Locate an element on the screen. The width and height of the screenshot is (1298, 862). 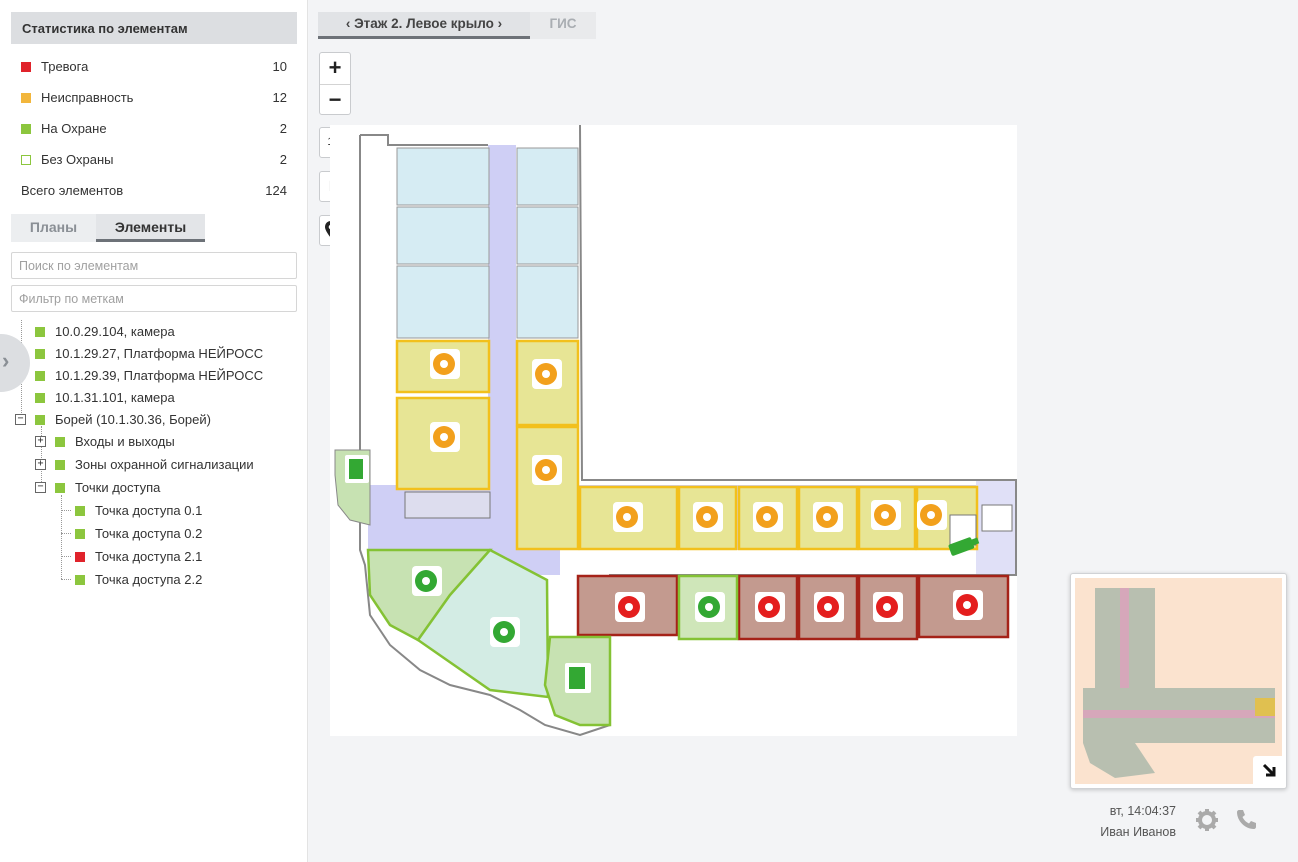
tree-item-label: Точка доступа 0.1 is located at coordinates (149, 510).